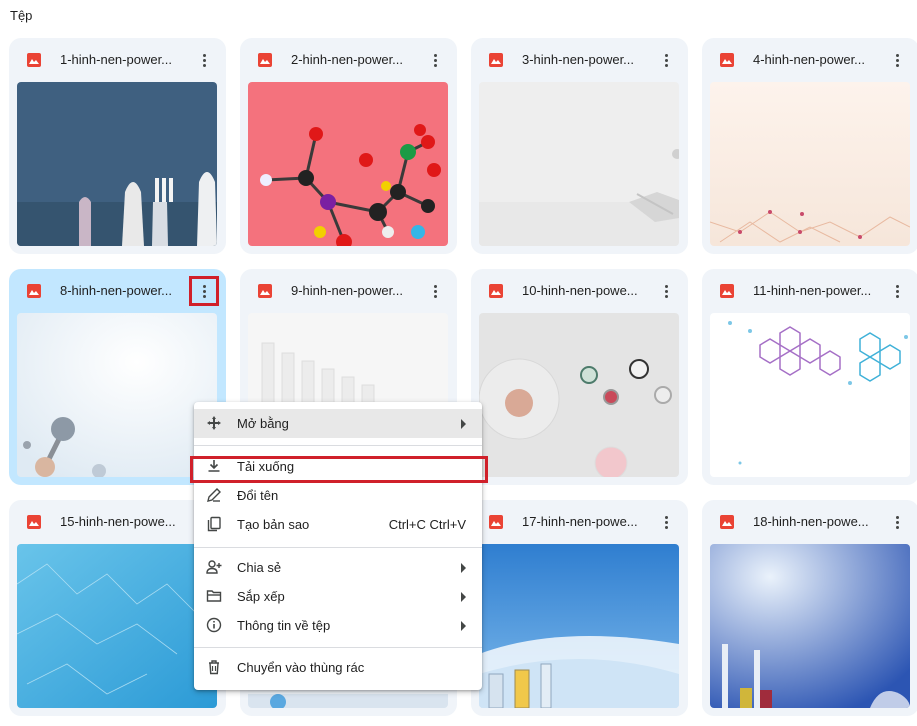 Image resolution: width=917 pixels, height=726 pixels. I want to click on menu-item-label: Tạo bản sao, so click(273, 524).